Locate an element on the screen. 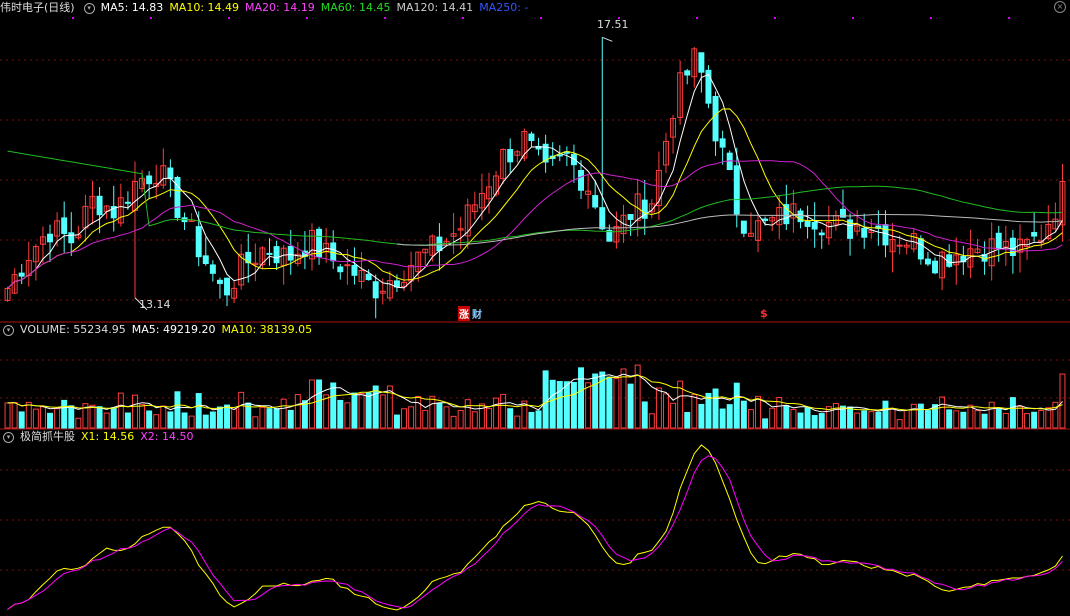 This screenshot has width=1070, height=616. tag-dollar: $ is located at coordinates (764, 313).